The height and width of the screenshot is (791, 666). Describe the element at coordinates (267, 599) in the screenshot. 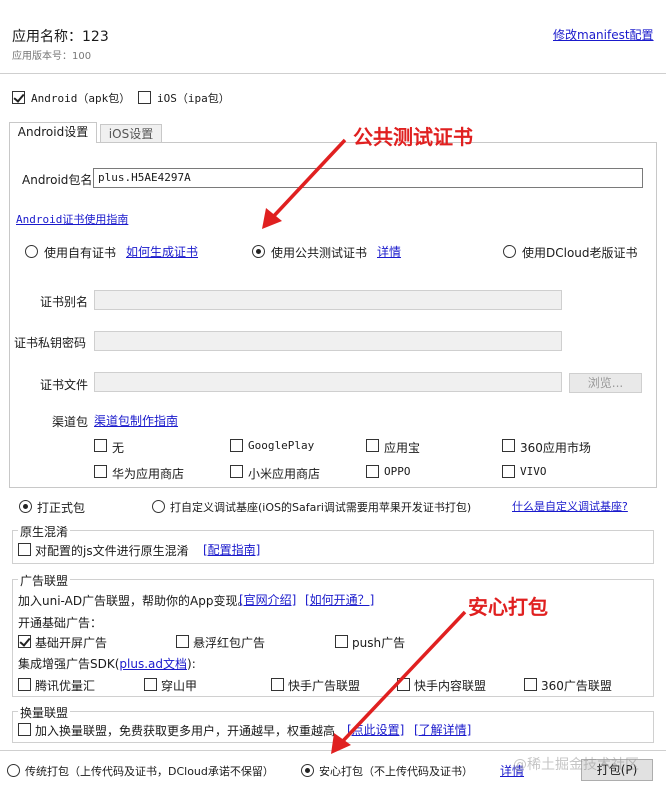

I see `ads-intro-link: [官网介绍]` at that location.